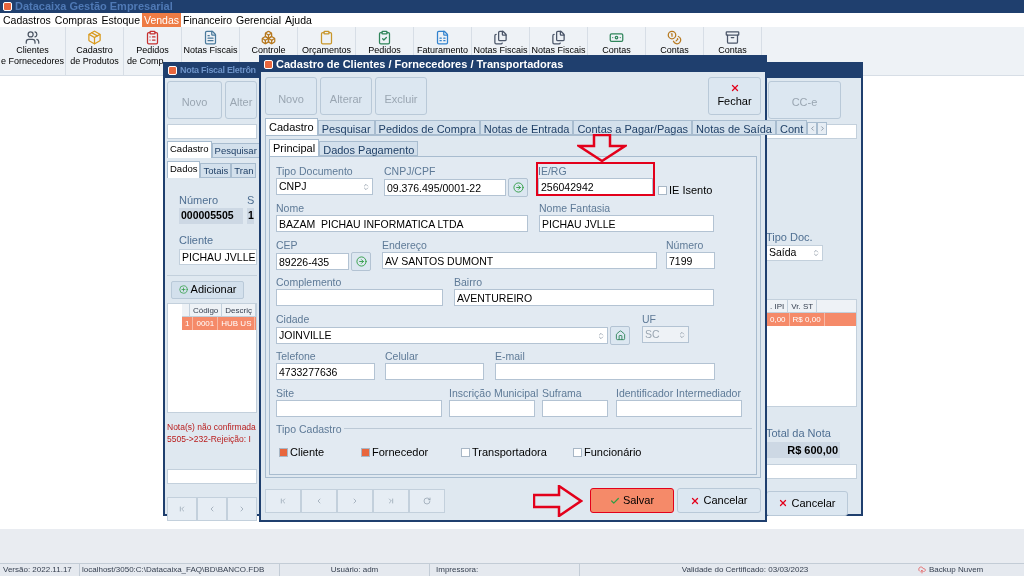  I want to click on dropdown-field: Saída, so click(794, 253).